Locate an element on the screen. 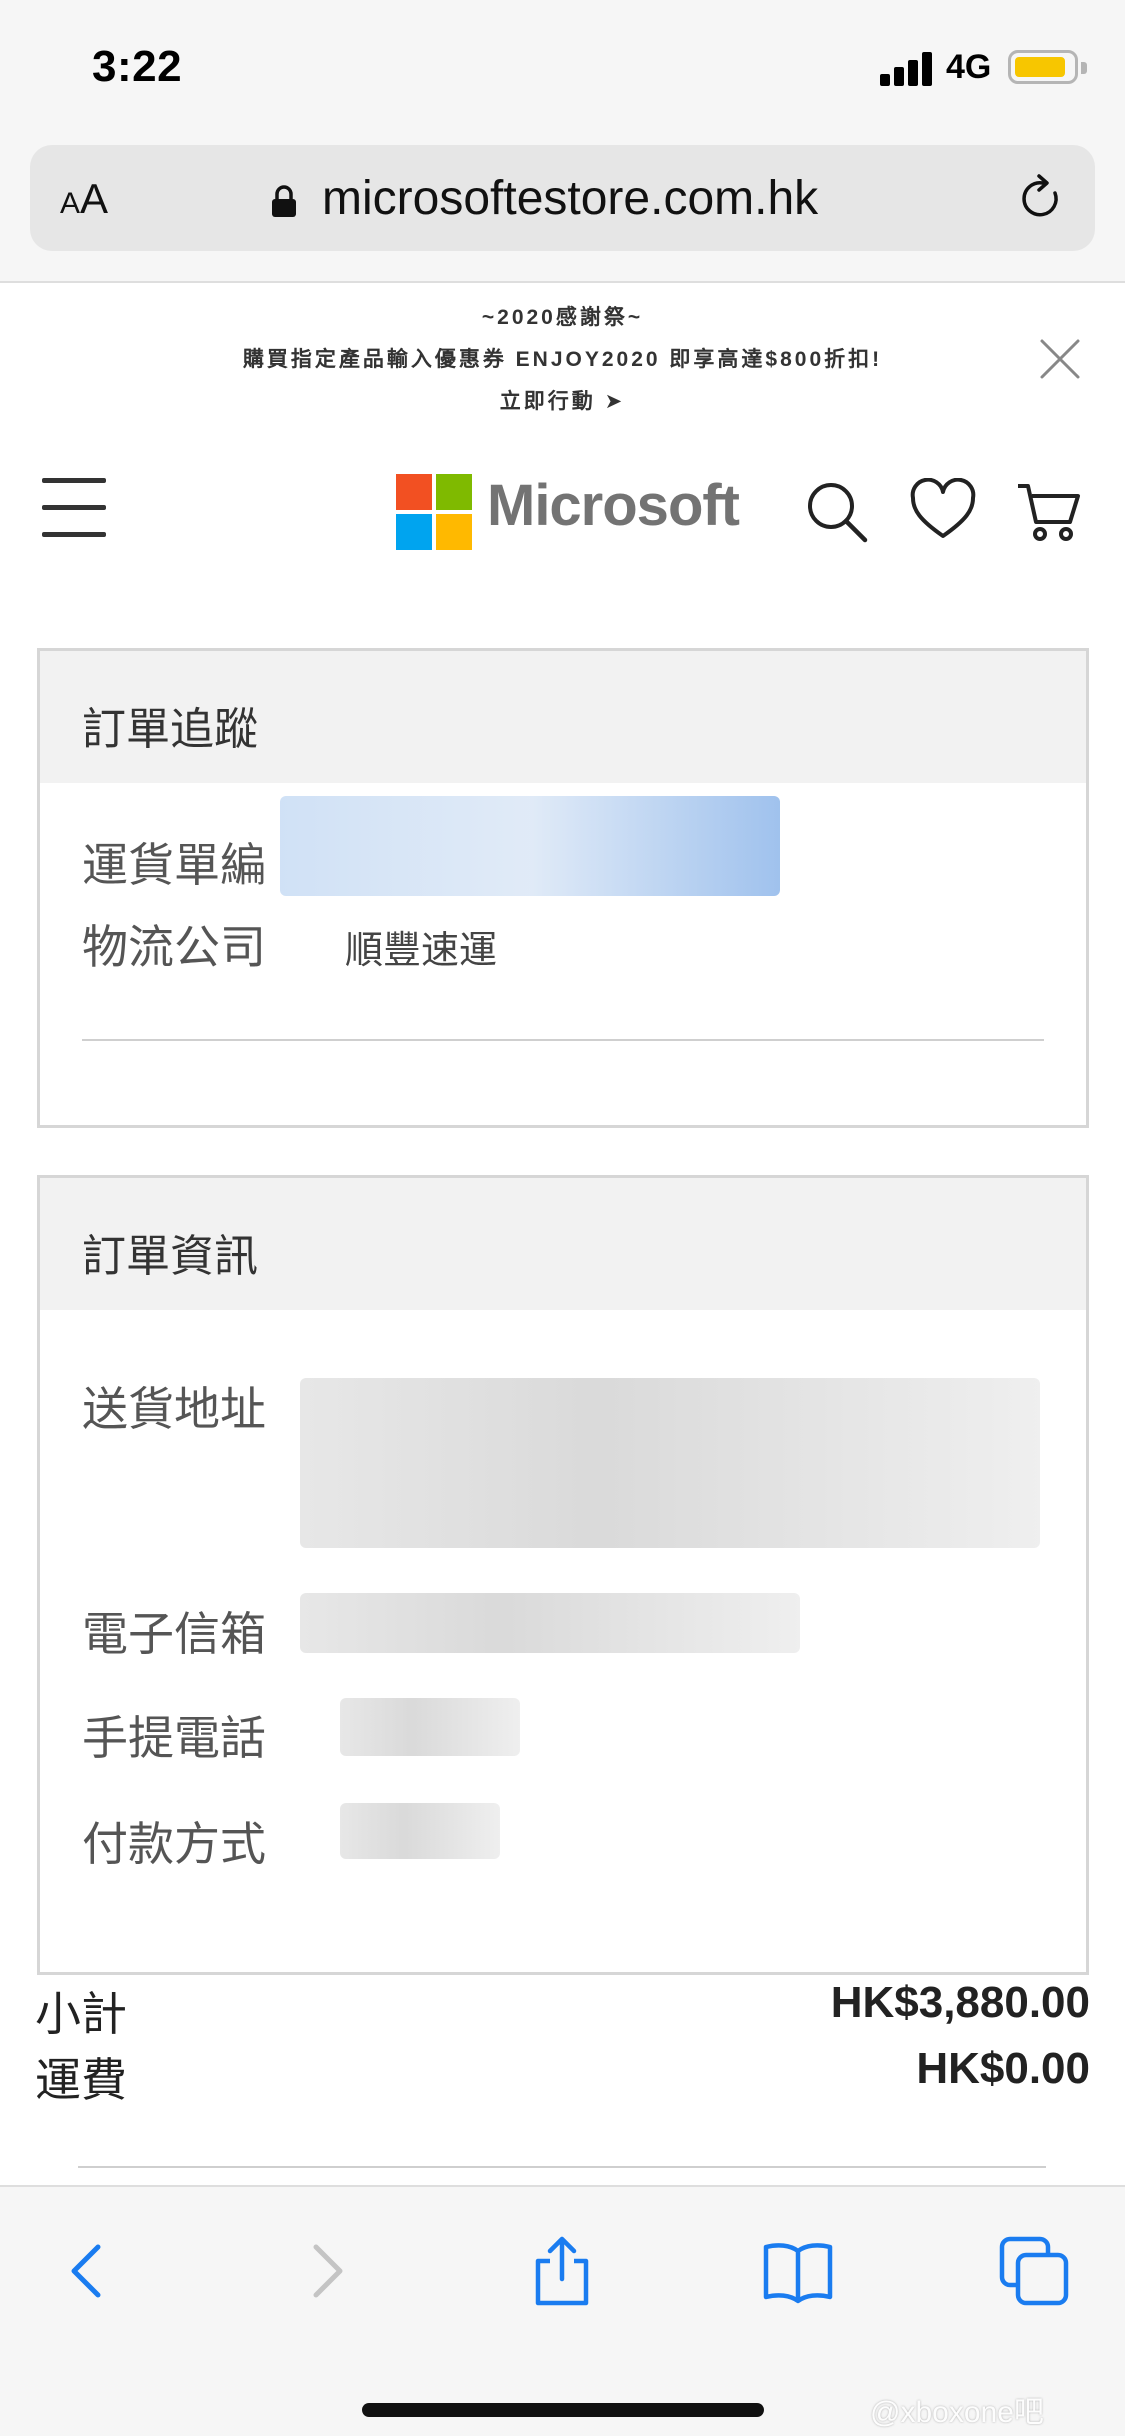 The height and width of the screenshot is (2436, 1125). text-size-button: AA is located at coordinates (84, 199).